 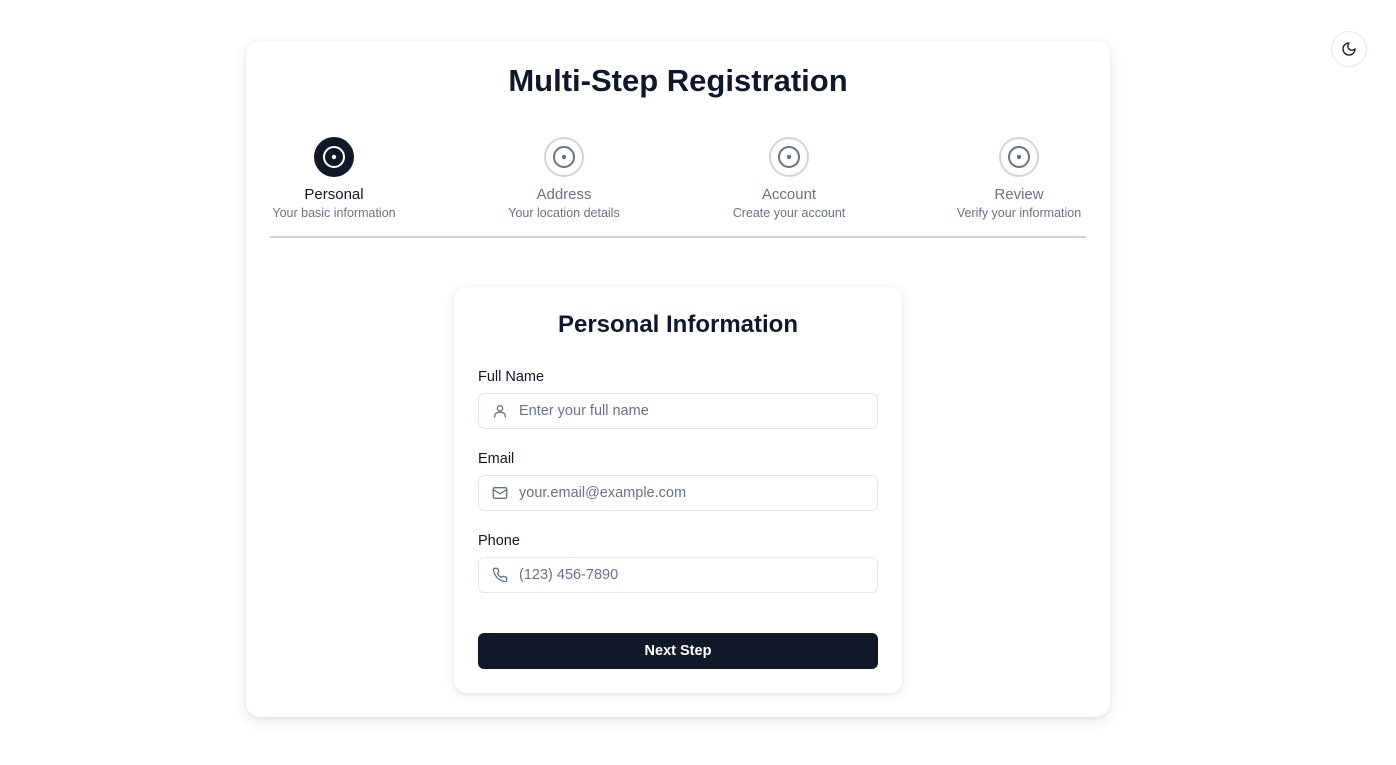 I want to click on page-title: Multi-Step Registration, so click(x=678, y=80).